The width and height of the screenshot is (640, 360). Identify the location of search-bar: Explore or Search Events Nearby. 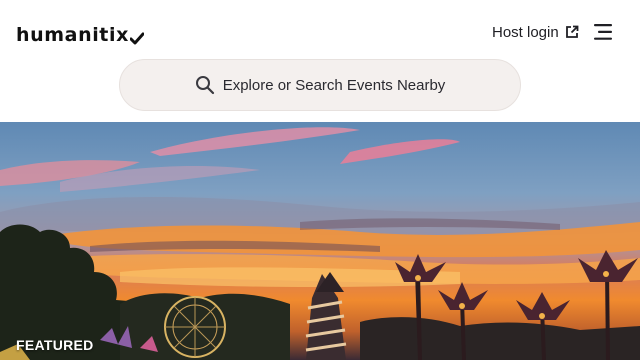
(320, 85).